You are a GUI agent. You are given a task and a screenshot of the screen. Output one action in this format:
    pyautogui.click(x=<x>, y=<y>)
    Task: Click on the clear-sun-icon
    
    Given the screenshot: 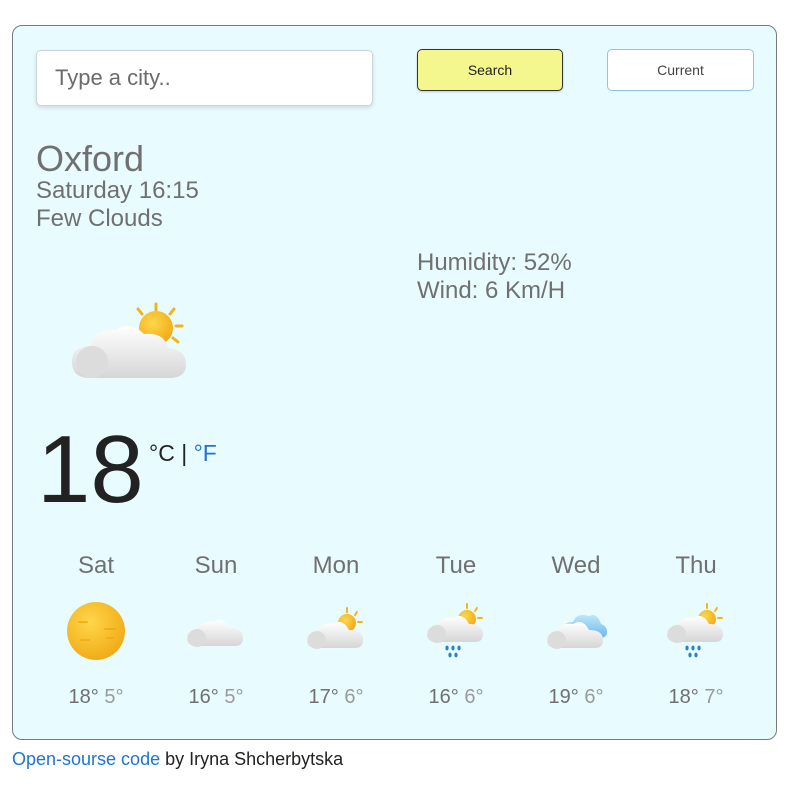 What is the action you would take?
    pyautogui.click(x=96, y=631)
    